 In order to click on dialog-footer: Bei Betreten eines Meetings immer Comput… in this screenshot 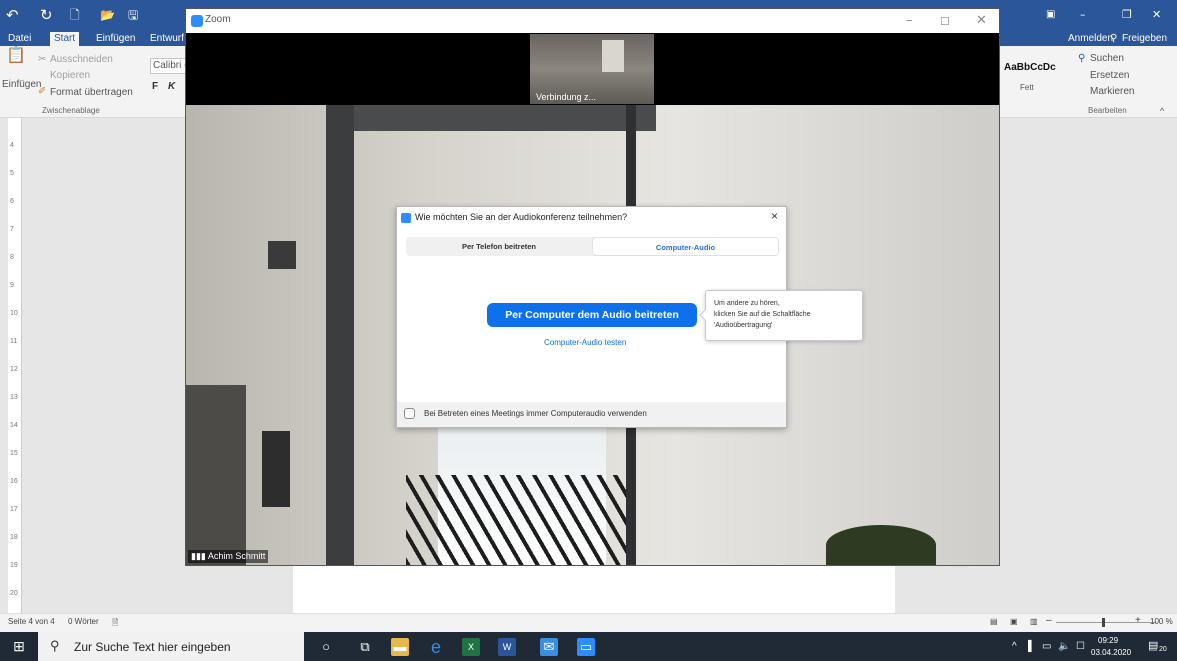, I will do `click(591, 414)`.